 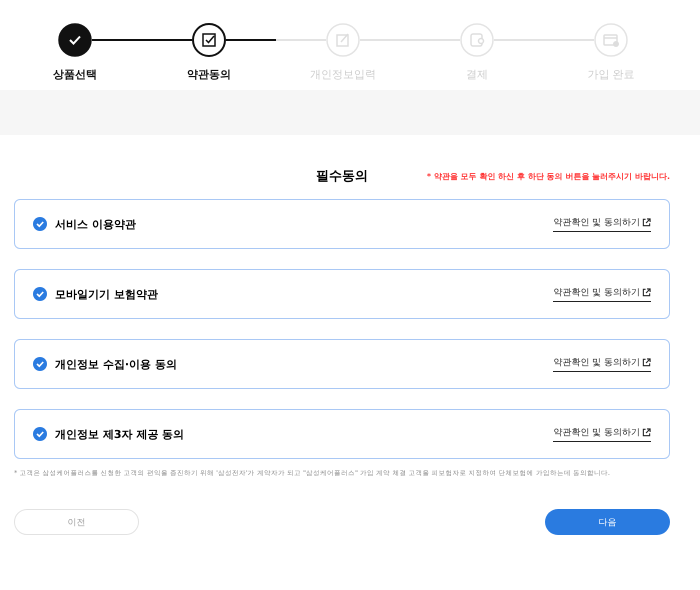 I want to click on next-button: 다음, so click(x=607, y=522).